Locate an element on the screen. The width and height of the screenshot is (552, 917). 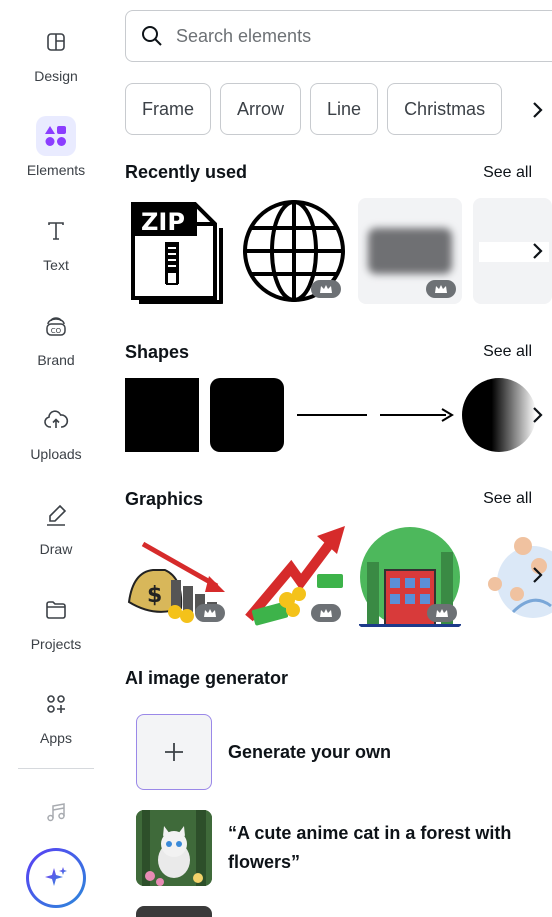
sidebar-item-label: Text is located at coordinates (56, 265).